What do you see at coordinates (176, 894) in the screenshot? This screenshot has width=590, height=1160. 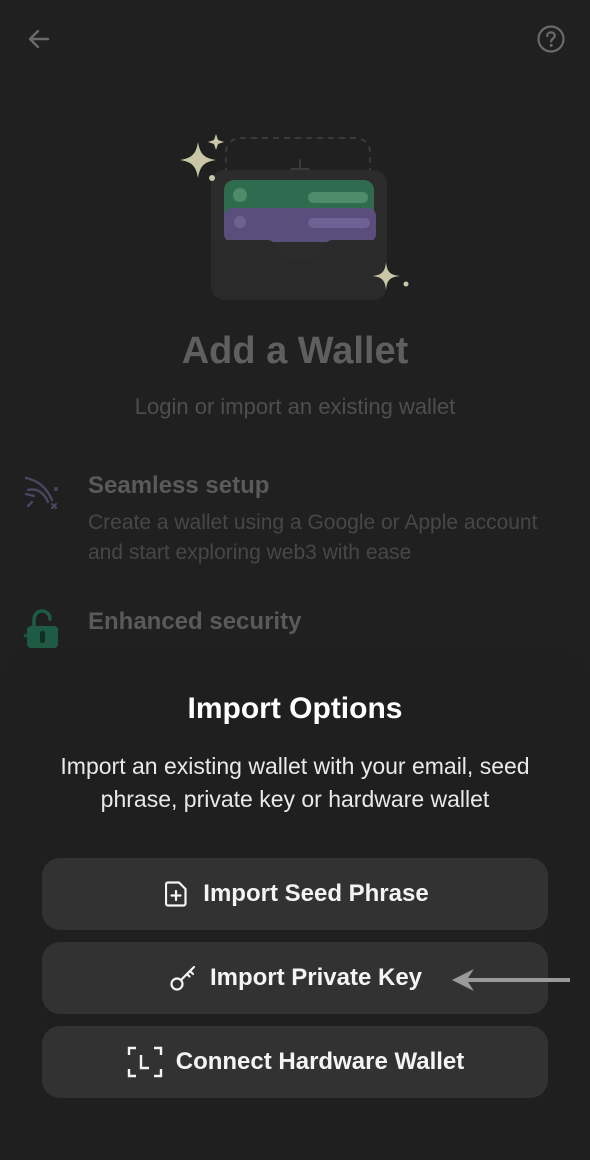 I see `file-plus-icon` at bounding box center [176, 894].